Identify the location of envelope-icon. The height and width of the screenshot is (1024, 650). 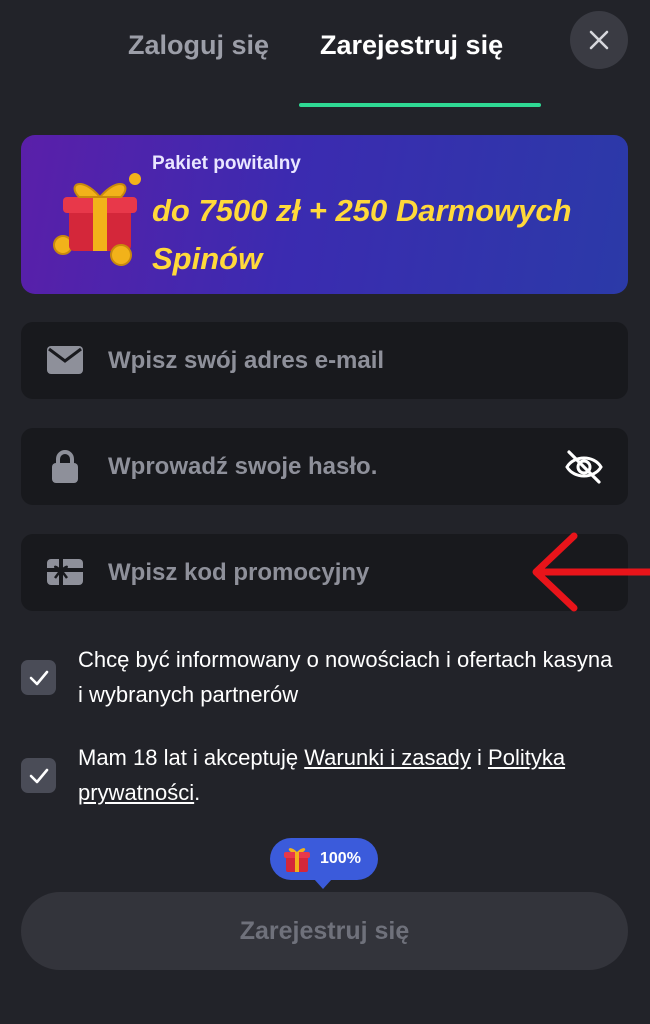
(65, 360).